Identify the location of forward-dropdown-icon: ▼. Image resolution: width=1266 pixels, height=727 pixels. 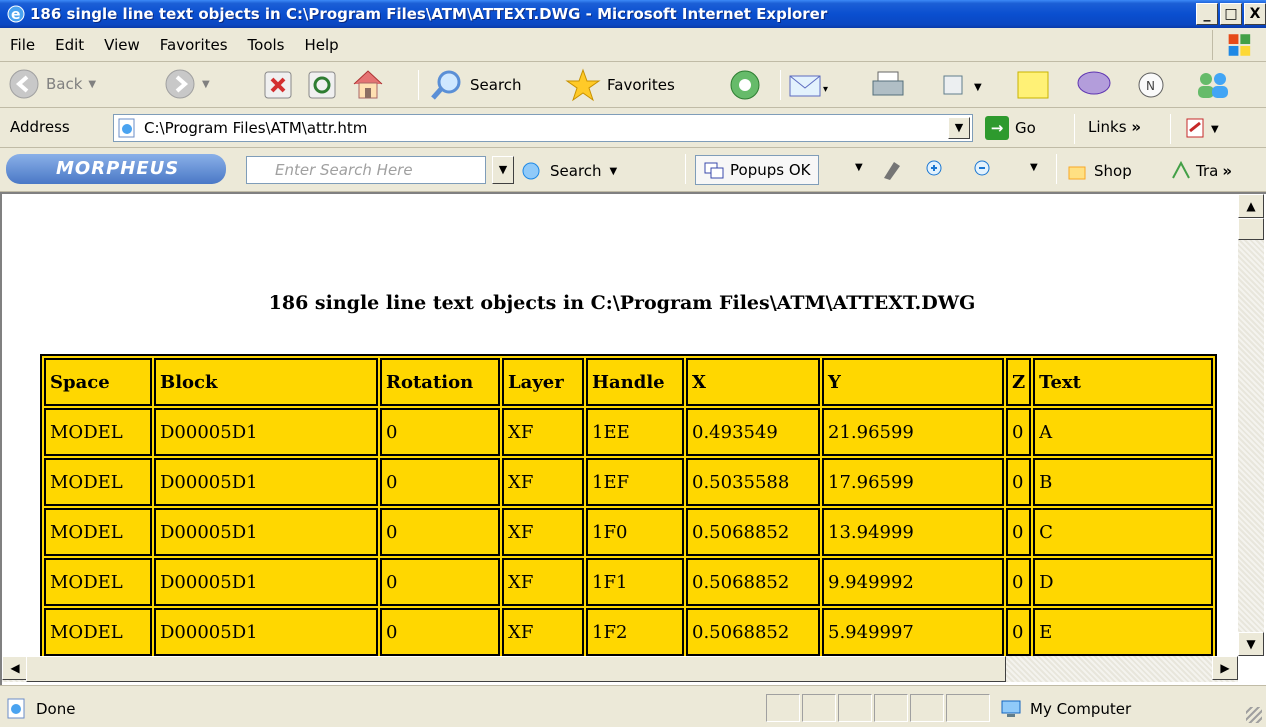
(206, 84).